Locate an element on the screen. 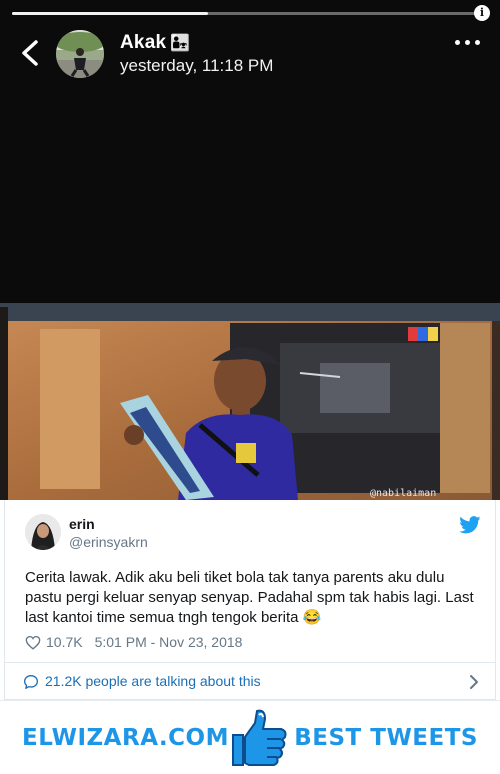 The height and width of the screenshot is (774, 500). talking-about-link: 21.2K people are talking about this is located at coordinates (250, 681).